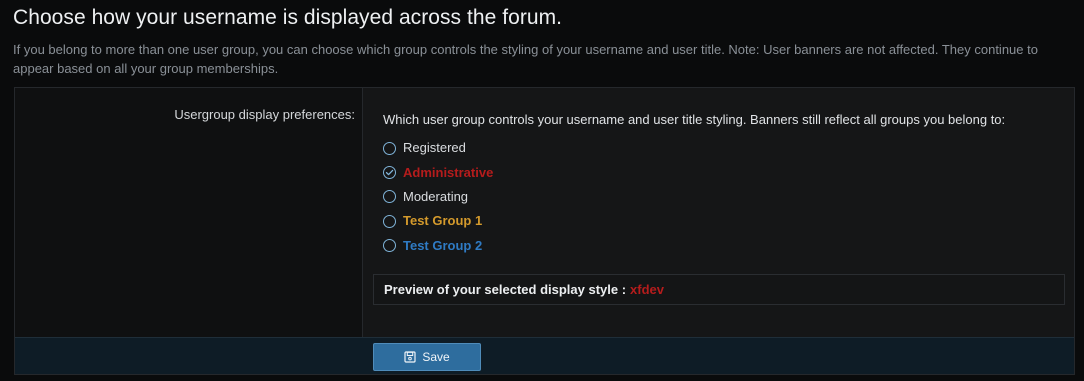 The height and width of the screenshot is (381, 1084). Describe the element at coordinates (442, 221) in the screenshot. I see `radio-label: Test Group 1` at that location.